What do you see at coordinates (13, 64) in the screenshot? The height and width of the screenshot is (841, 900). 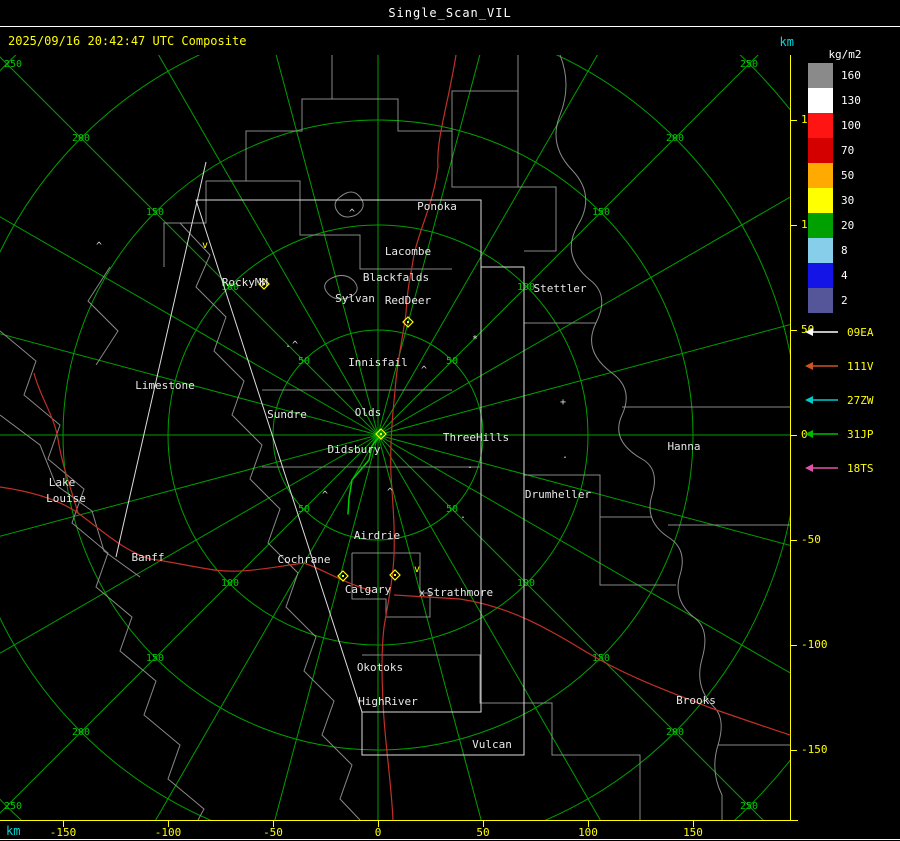 I see `range-ring-label: 250` at bounding box center [13, 64].